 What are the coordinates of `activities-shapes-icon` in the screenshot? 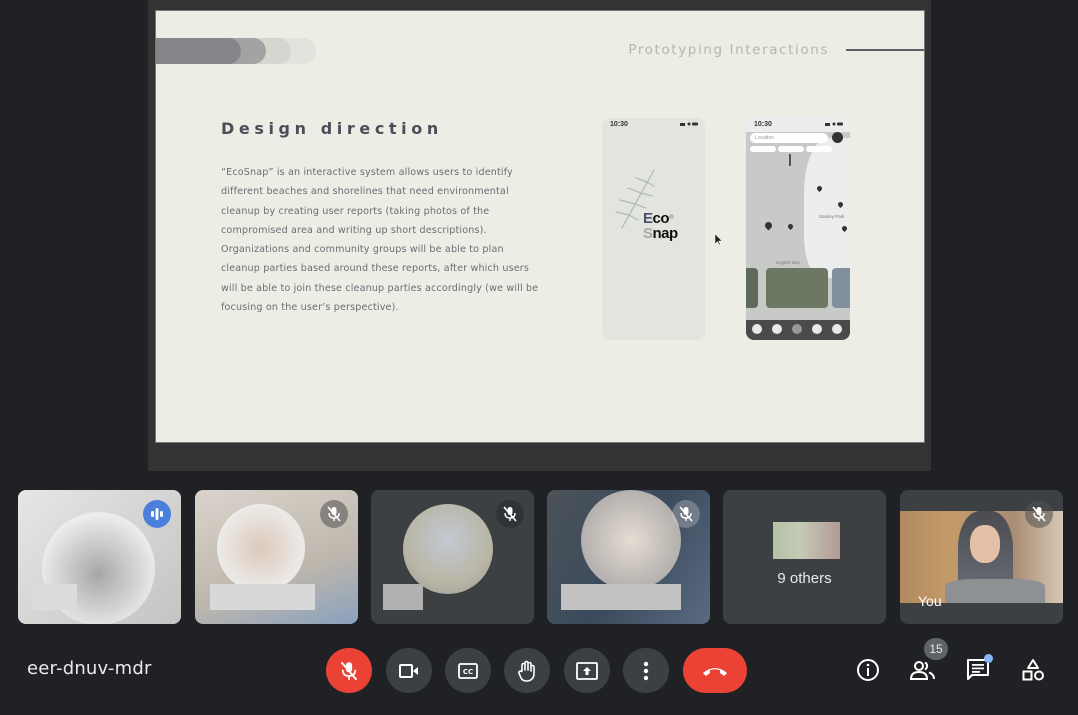 It's located at (1033, 670).